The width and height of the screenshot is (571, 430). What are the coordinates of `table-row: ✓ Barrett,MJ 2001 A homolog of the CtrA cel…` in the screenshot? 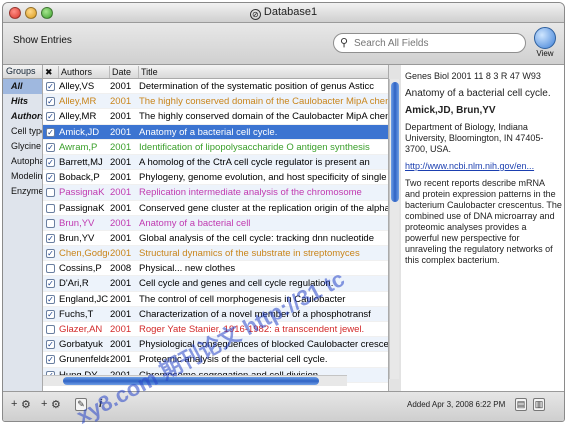 It's located at (215, 162).